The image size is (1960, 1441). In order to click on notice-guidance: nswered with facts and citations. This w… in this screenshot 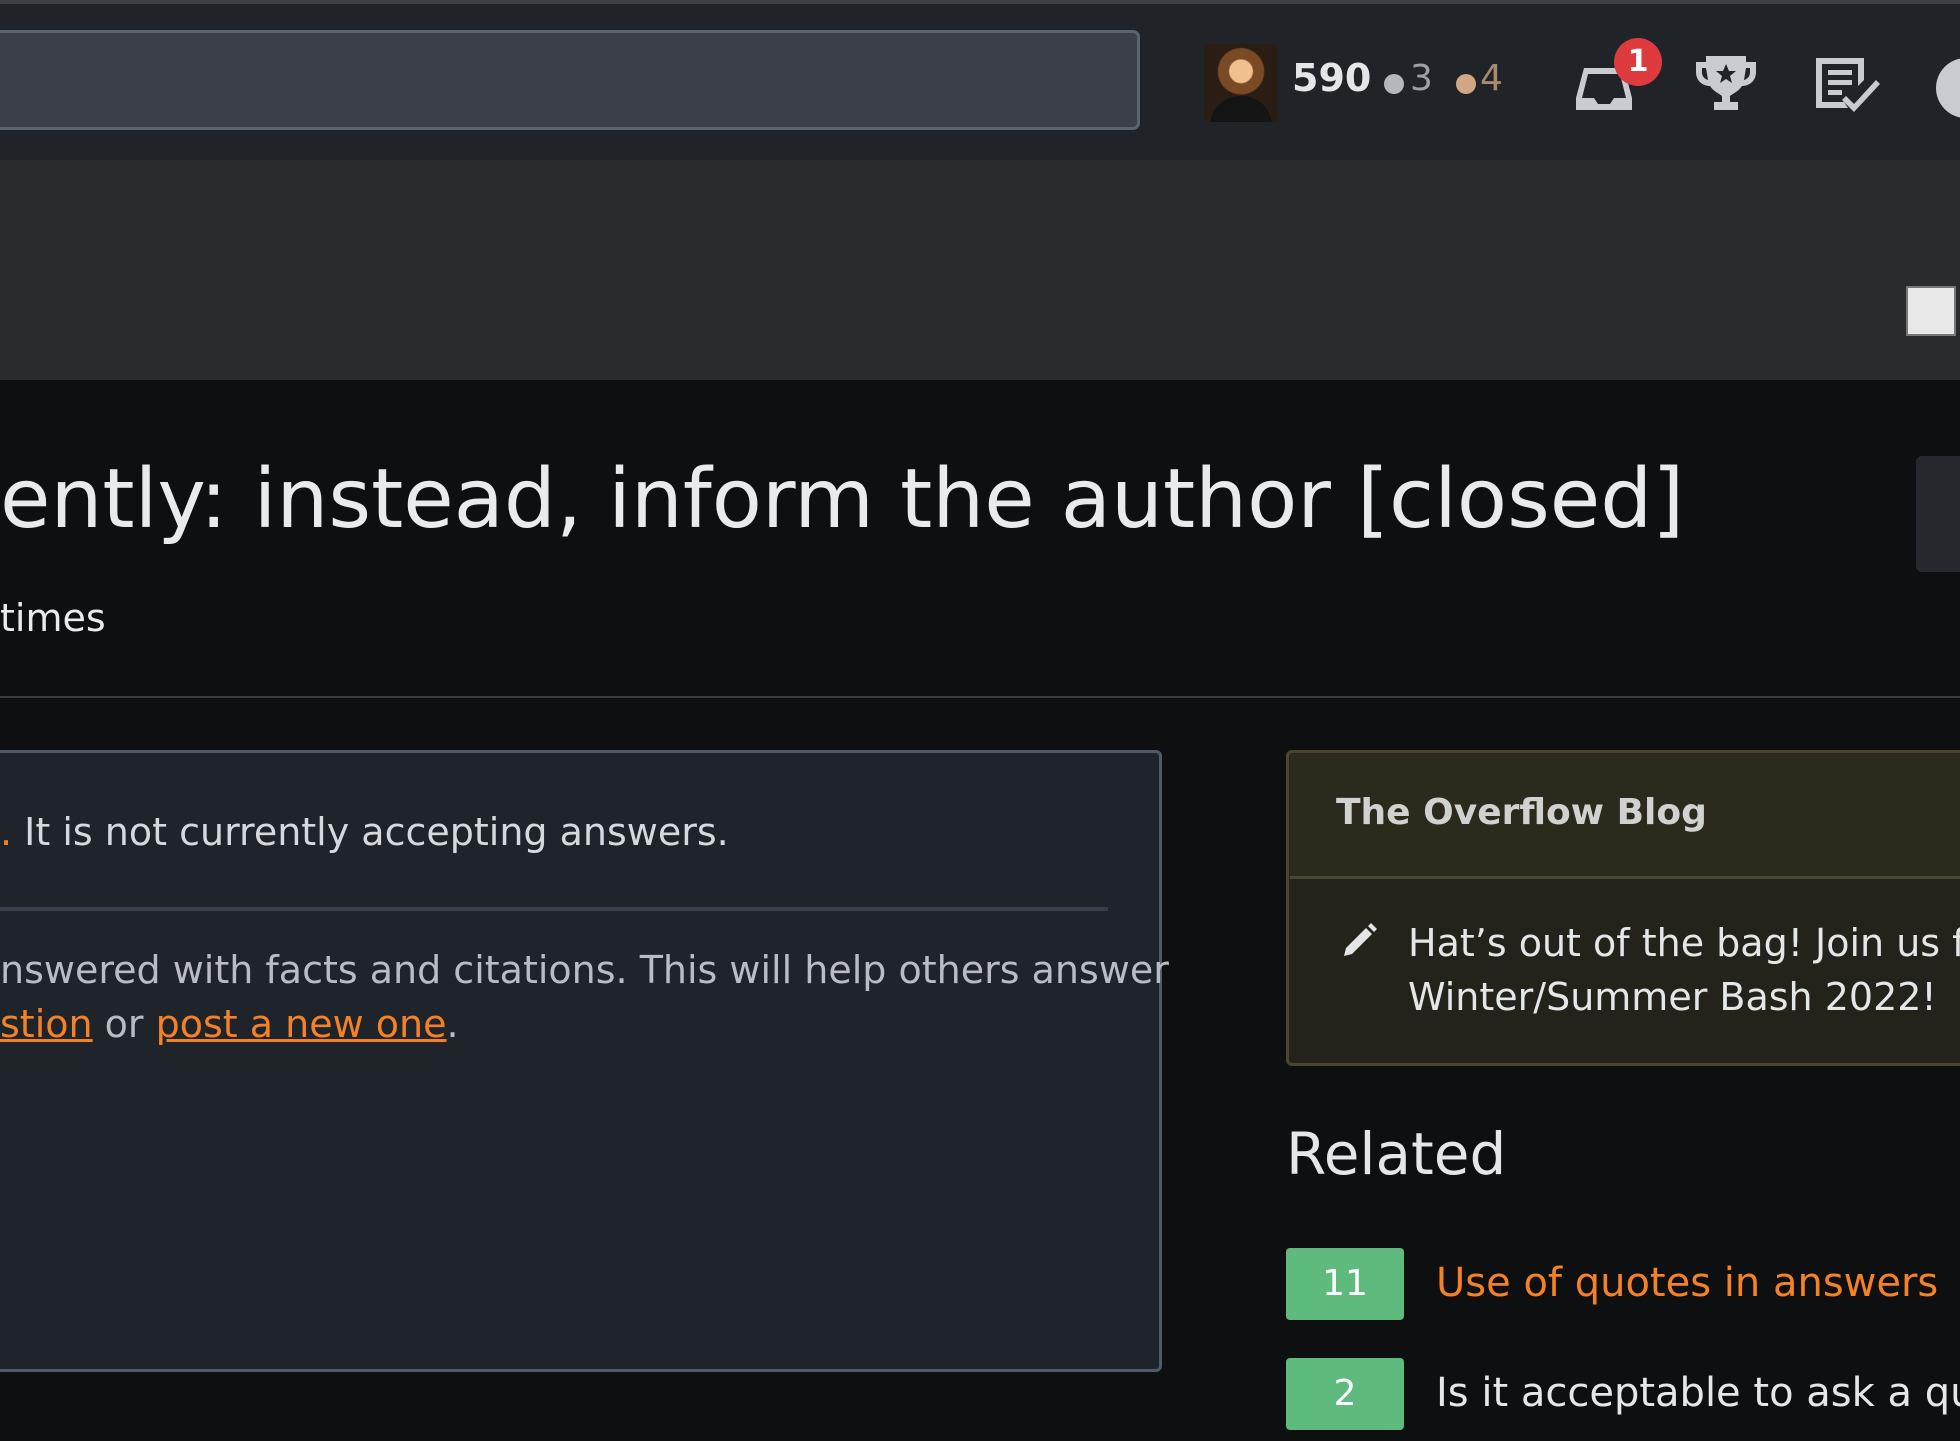, I will do `click(584, 970)`.